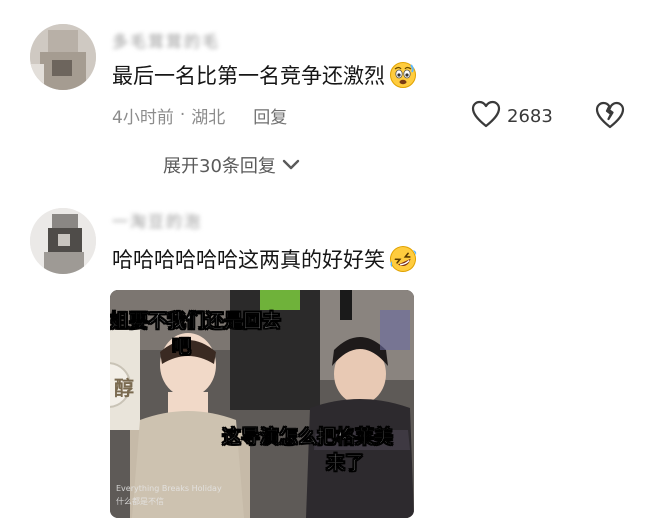 This screenshot has height=524, width=660. Describe the element at coordinates (140, 501) in the screenshot. I see `meme-watermark-line-2: 什么都是不信` at that location.